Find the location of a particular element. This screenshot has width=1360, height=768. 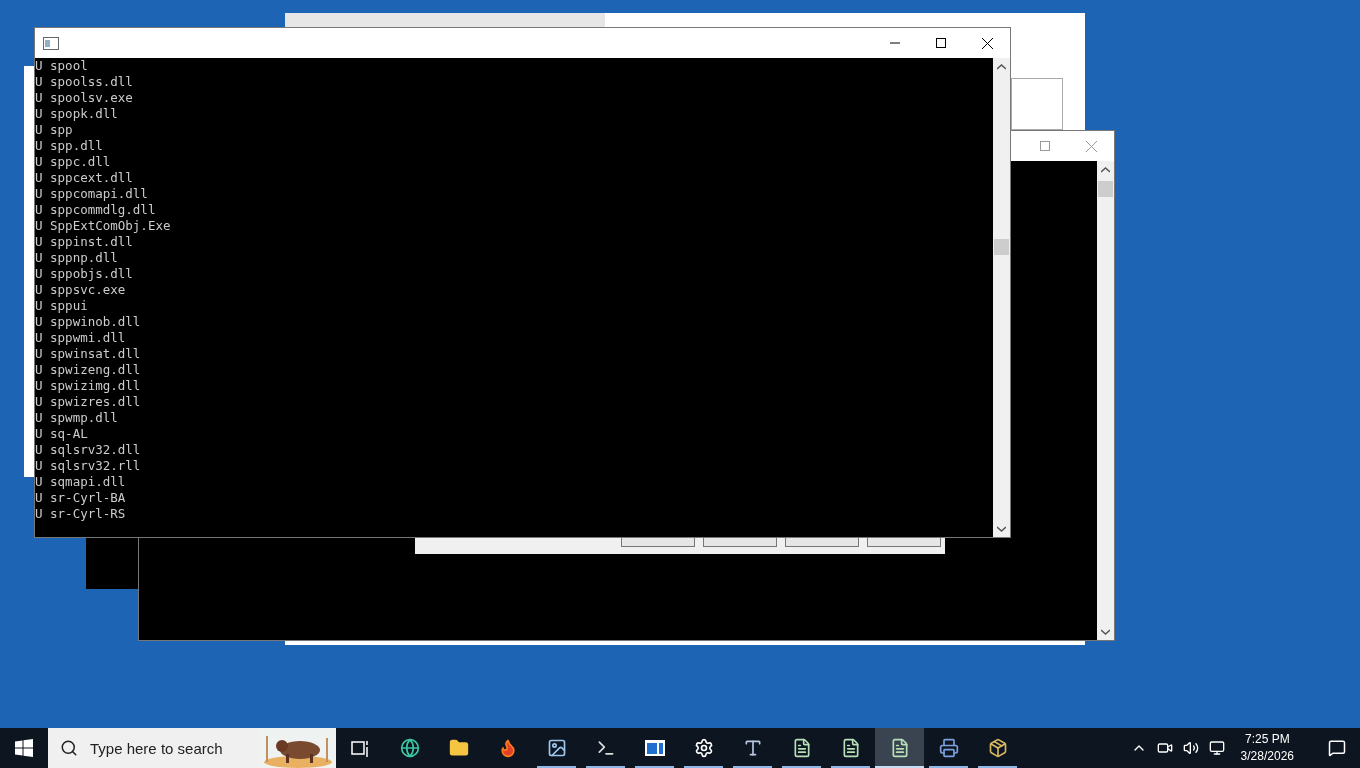

console-line: U sppsvc.exe is located at coordinates (81, 290).